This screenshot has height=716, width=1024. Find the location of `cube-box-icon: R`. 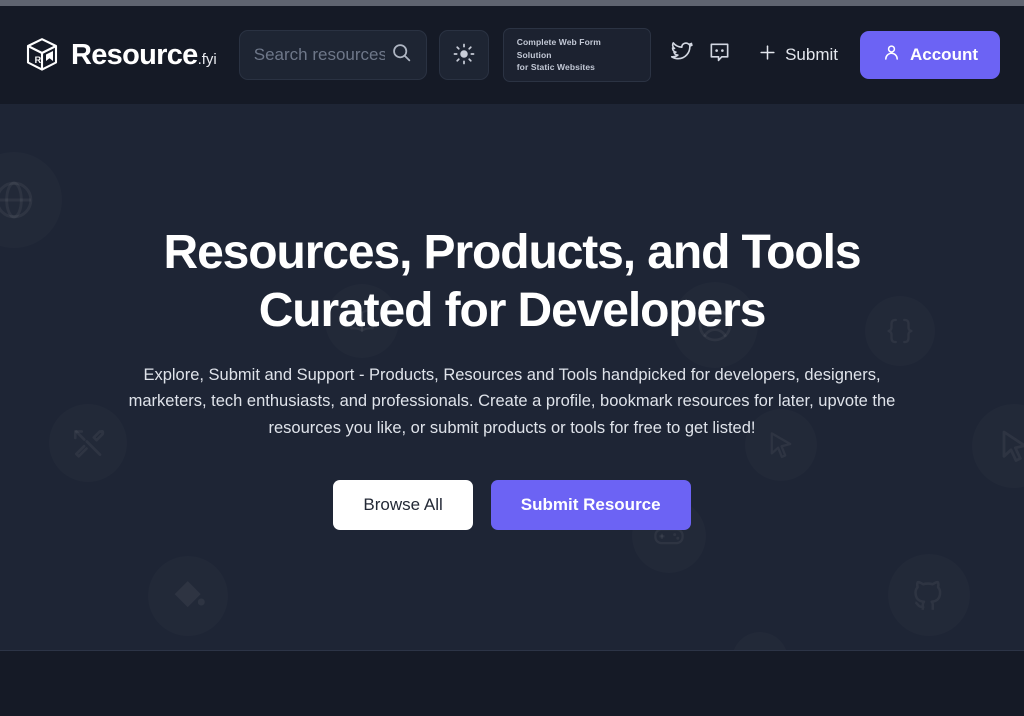

cube-box-icon: R is located at coordinates (42, 55).